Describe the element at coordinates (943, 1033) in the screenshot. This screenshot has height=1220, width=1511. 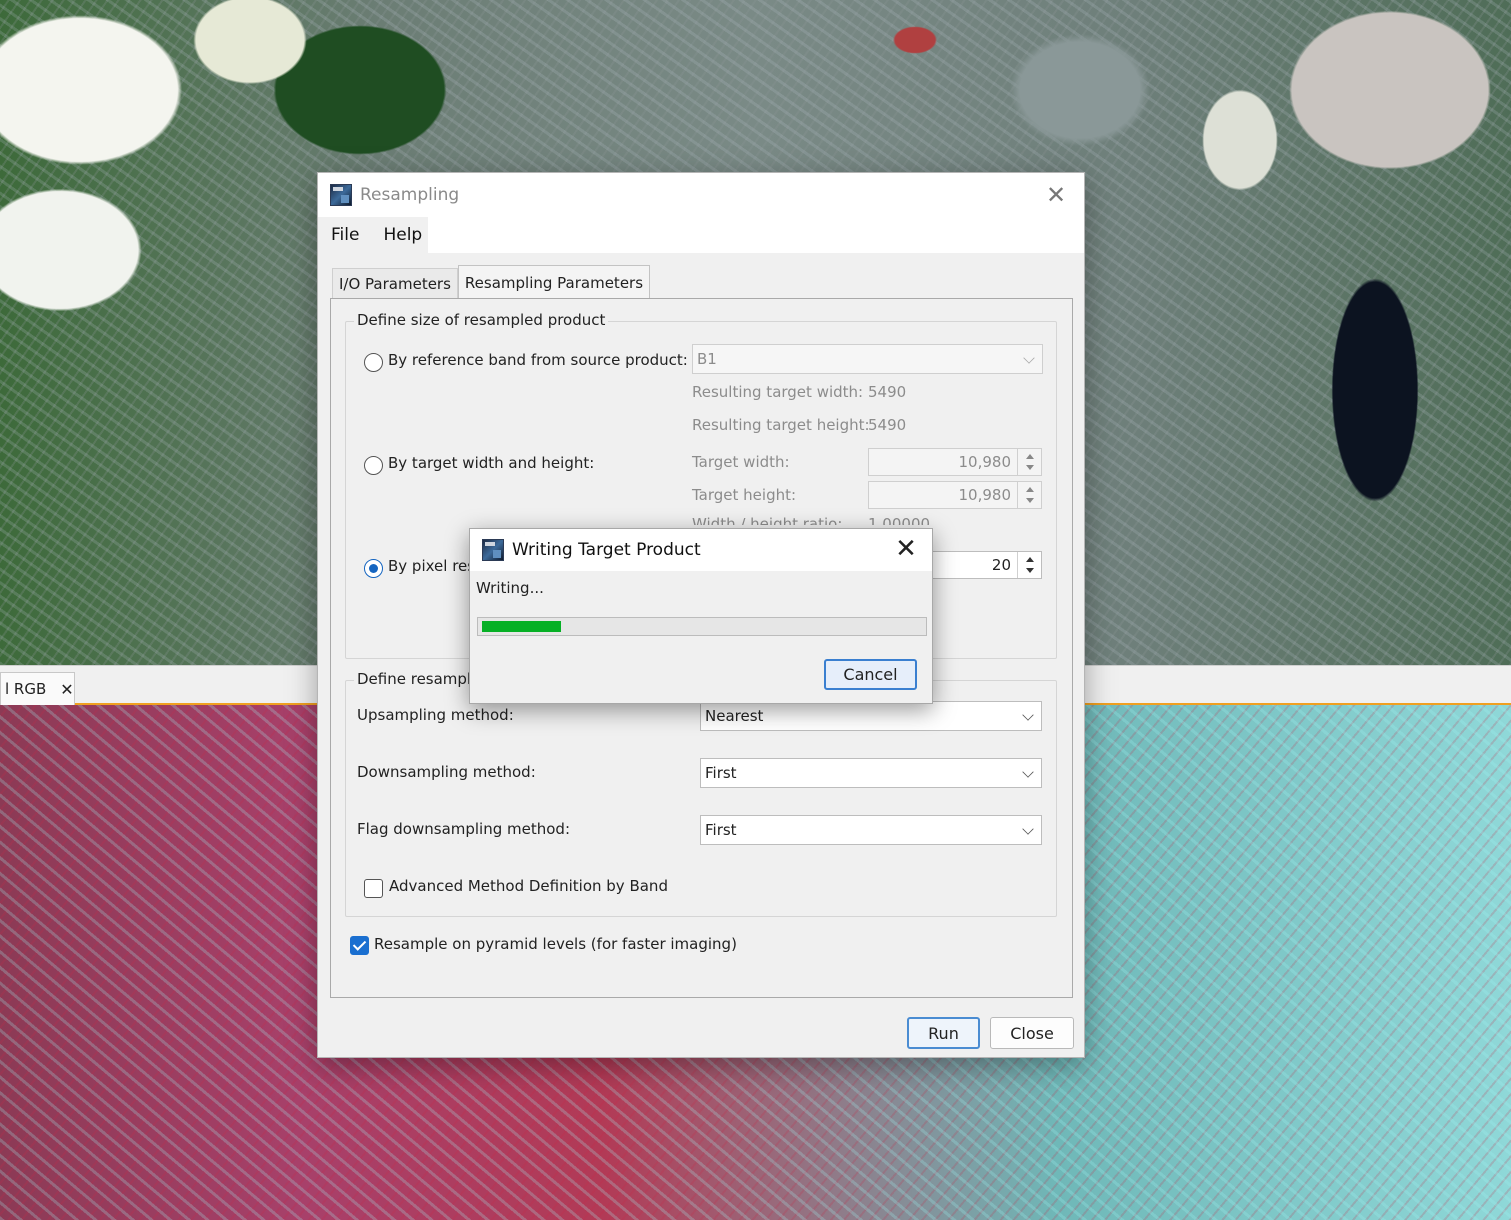
I see `run-button: Run` at that location.